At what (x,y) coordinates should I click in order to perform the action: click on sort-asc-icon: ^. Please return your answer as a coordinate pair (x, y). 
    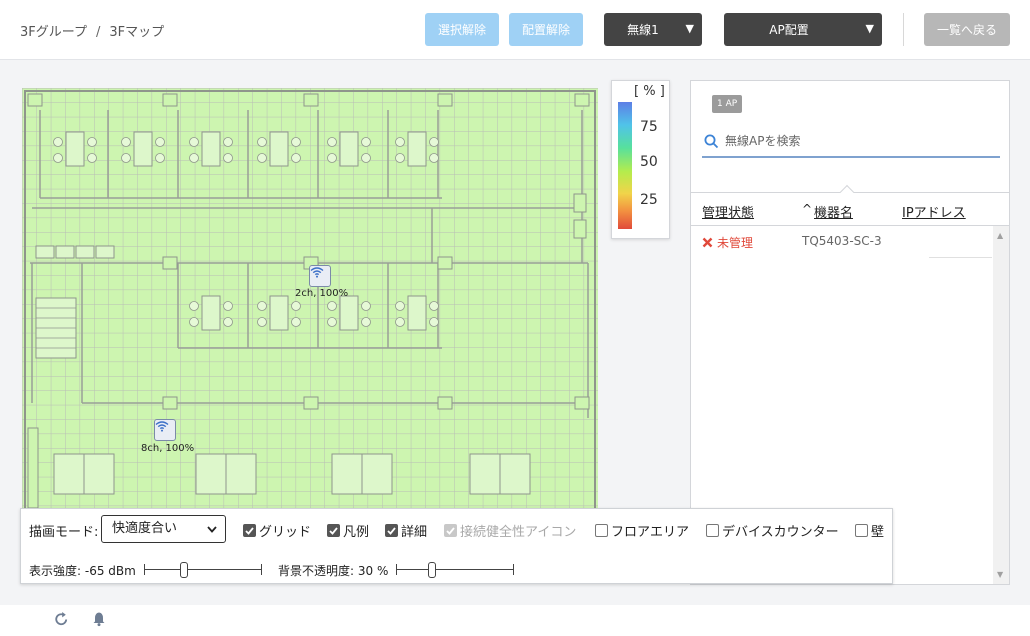
    Looking at the image, I should click on (807, 209).